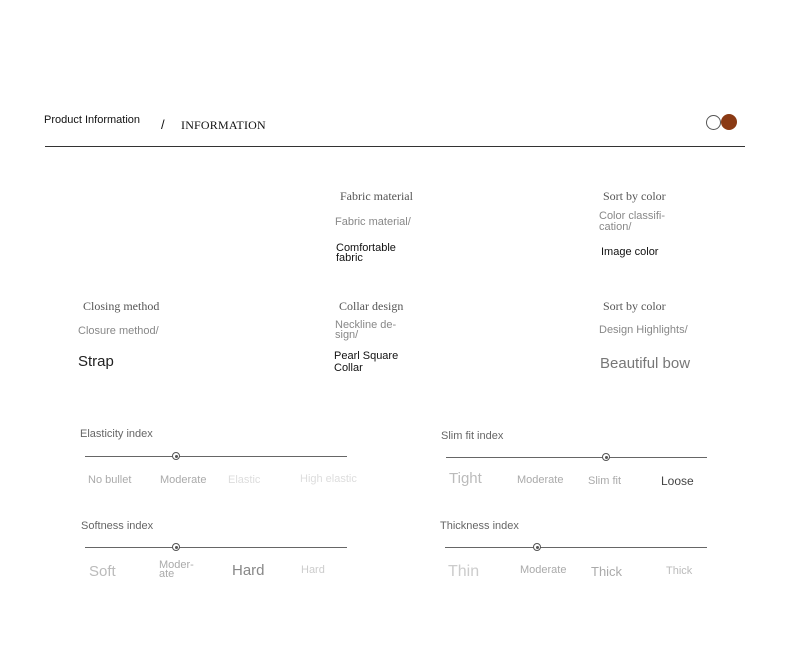 Image resolution: width=790 pixels, height=659 pixels. What do you see at coordinates (102, 571) in the screenshot?
I see `softness-tick-1: Soft` at bounding box center [102, 571].